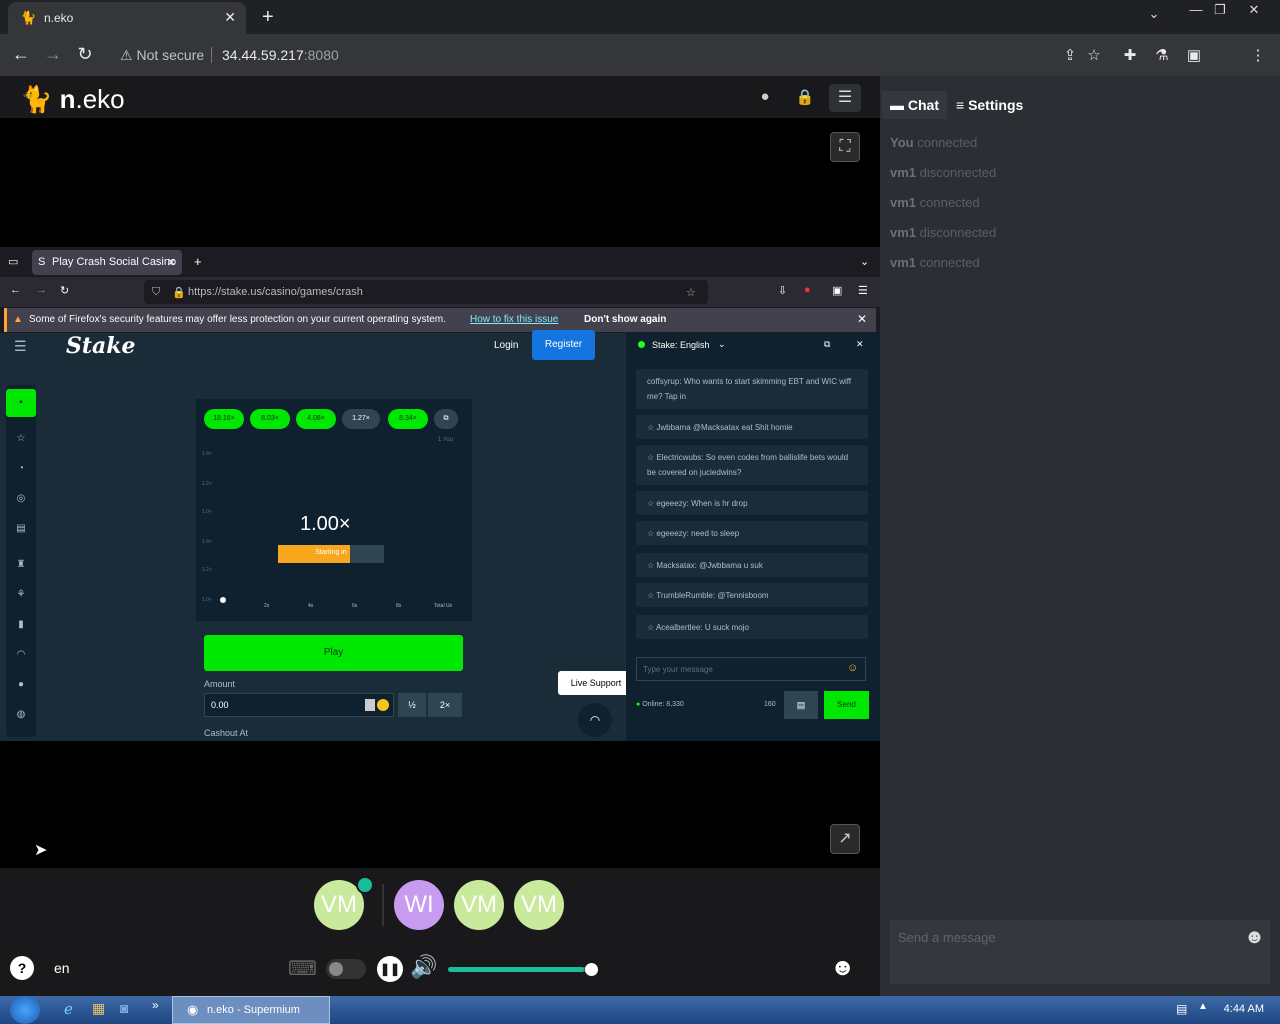 The height and width of the screenshot is (1024, 1280). Describe the element at coordinates (21, 684) in the screenshot. I see `responsible-icon: ●` at that location.